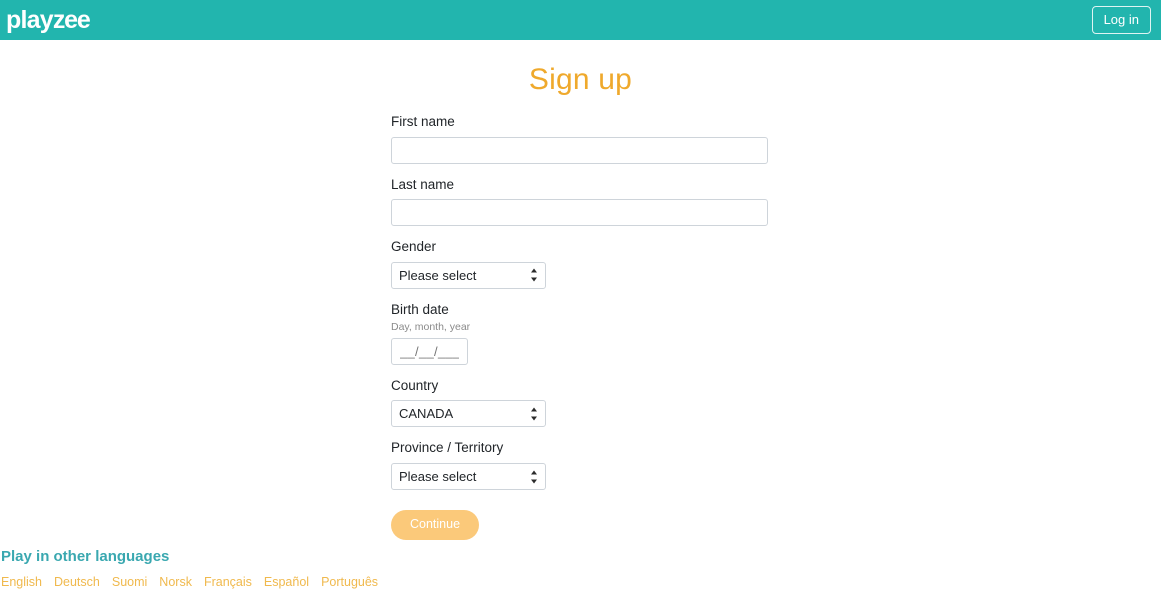 Image resolution: width=1161 pixels, height=598 pixels. I want to click on field-province: Province / Territory Please select, so click(776, 464).